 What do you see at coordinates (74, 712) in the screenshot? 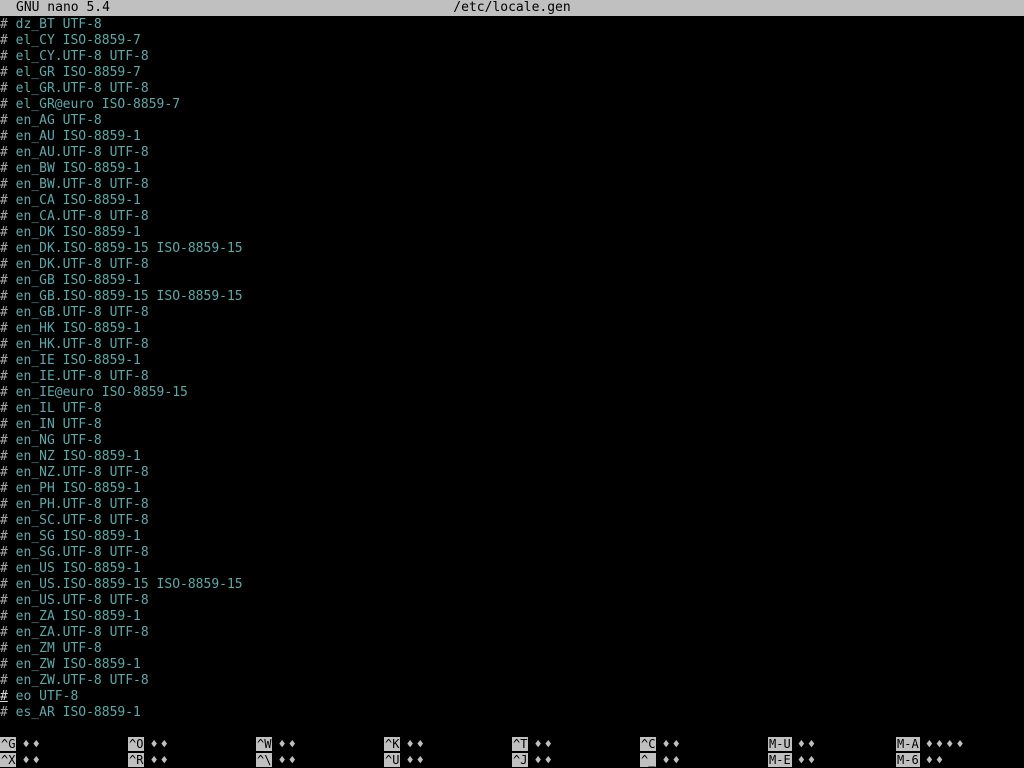
I see `line-text: es_AR ISO-8859-1` at bounding box center [74, 712].